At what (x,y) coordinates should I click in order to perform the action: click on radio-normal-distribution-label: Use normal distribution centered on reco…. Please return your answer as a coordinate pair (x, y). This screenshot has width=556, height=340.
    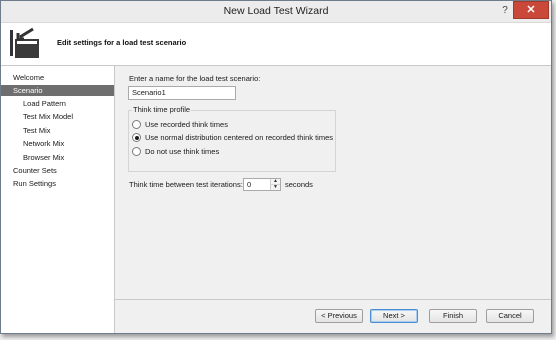
    Looking at the image, I should click on (239, 137).